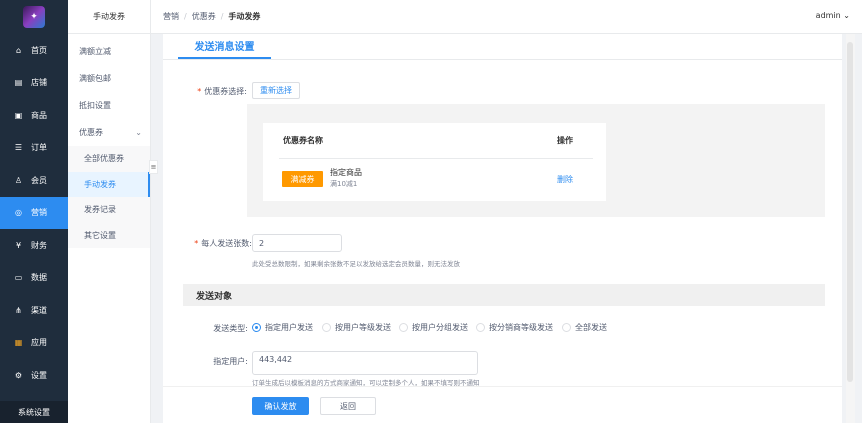 This screenshot has width=862, height=423. What do you see at coordinates (224, 46) in the screenshot?
I see `tab-send-message-settings: 发送消息设置` at bounding box center [224, 46].